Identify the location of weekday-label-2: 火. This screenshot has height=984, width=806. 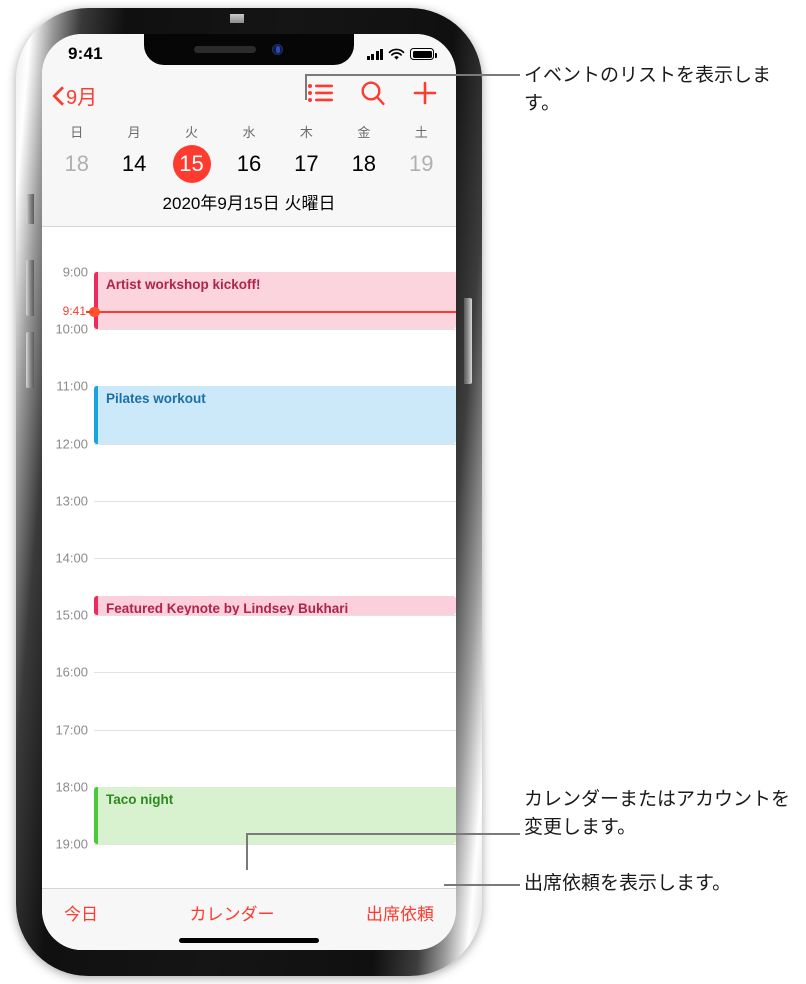
(192, 132).